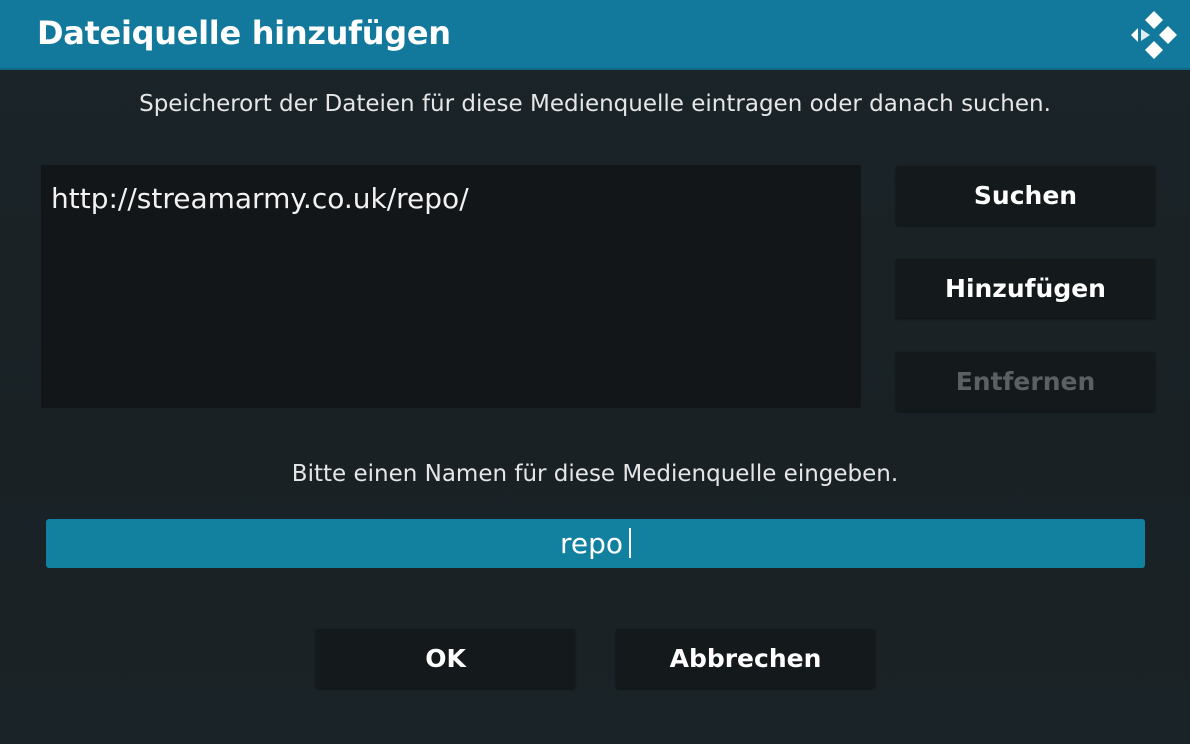 This screenshot has height=744, width=1190. Describe the element at coordinates (1025, 381) in the screenshot. I see `remove-path-button: Entfernen` at that location.